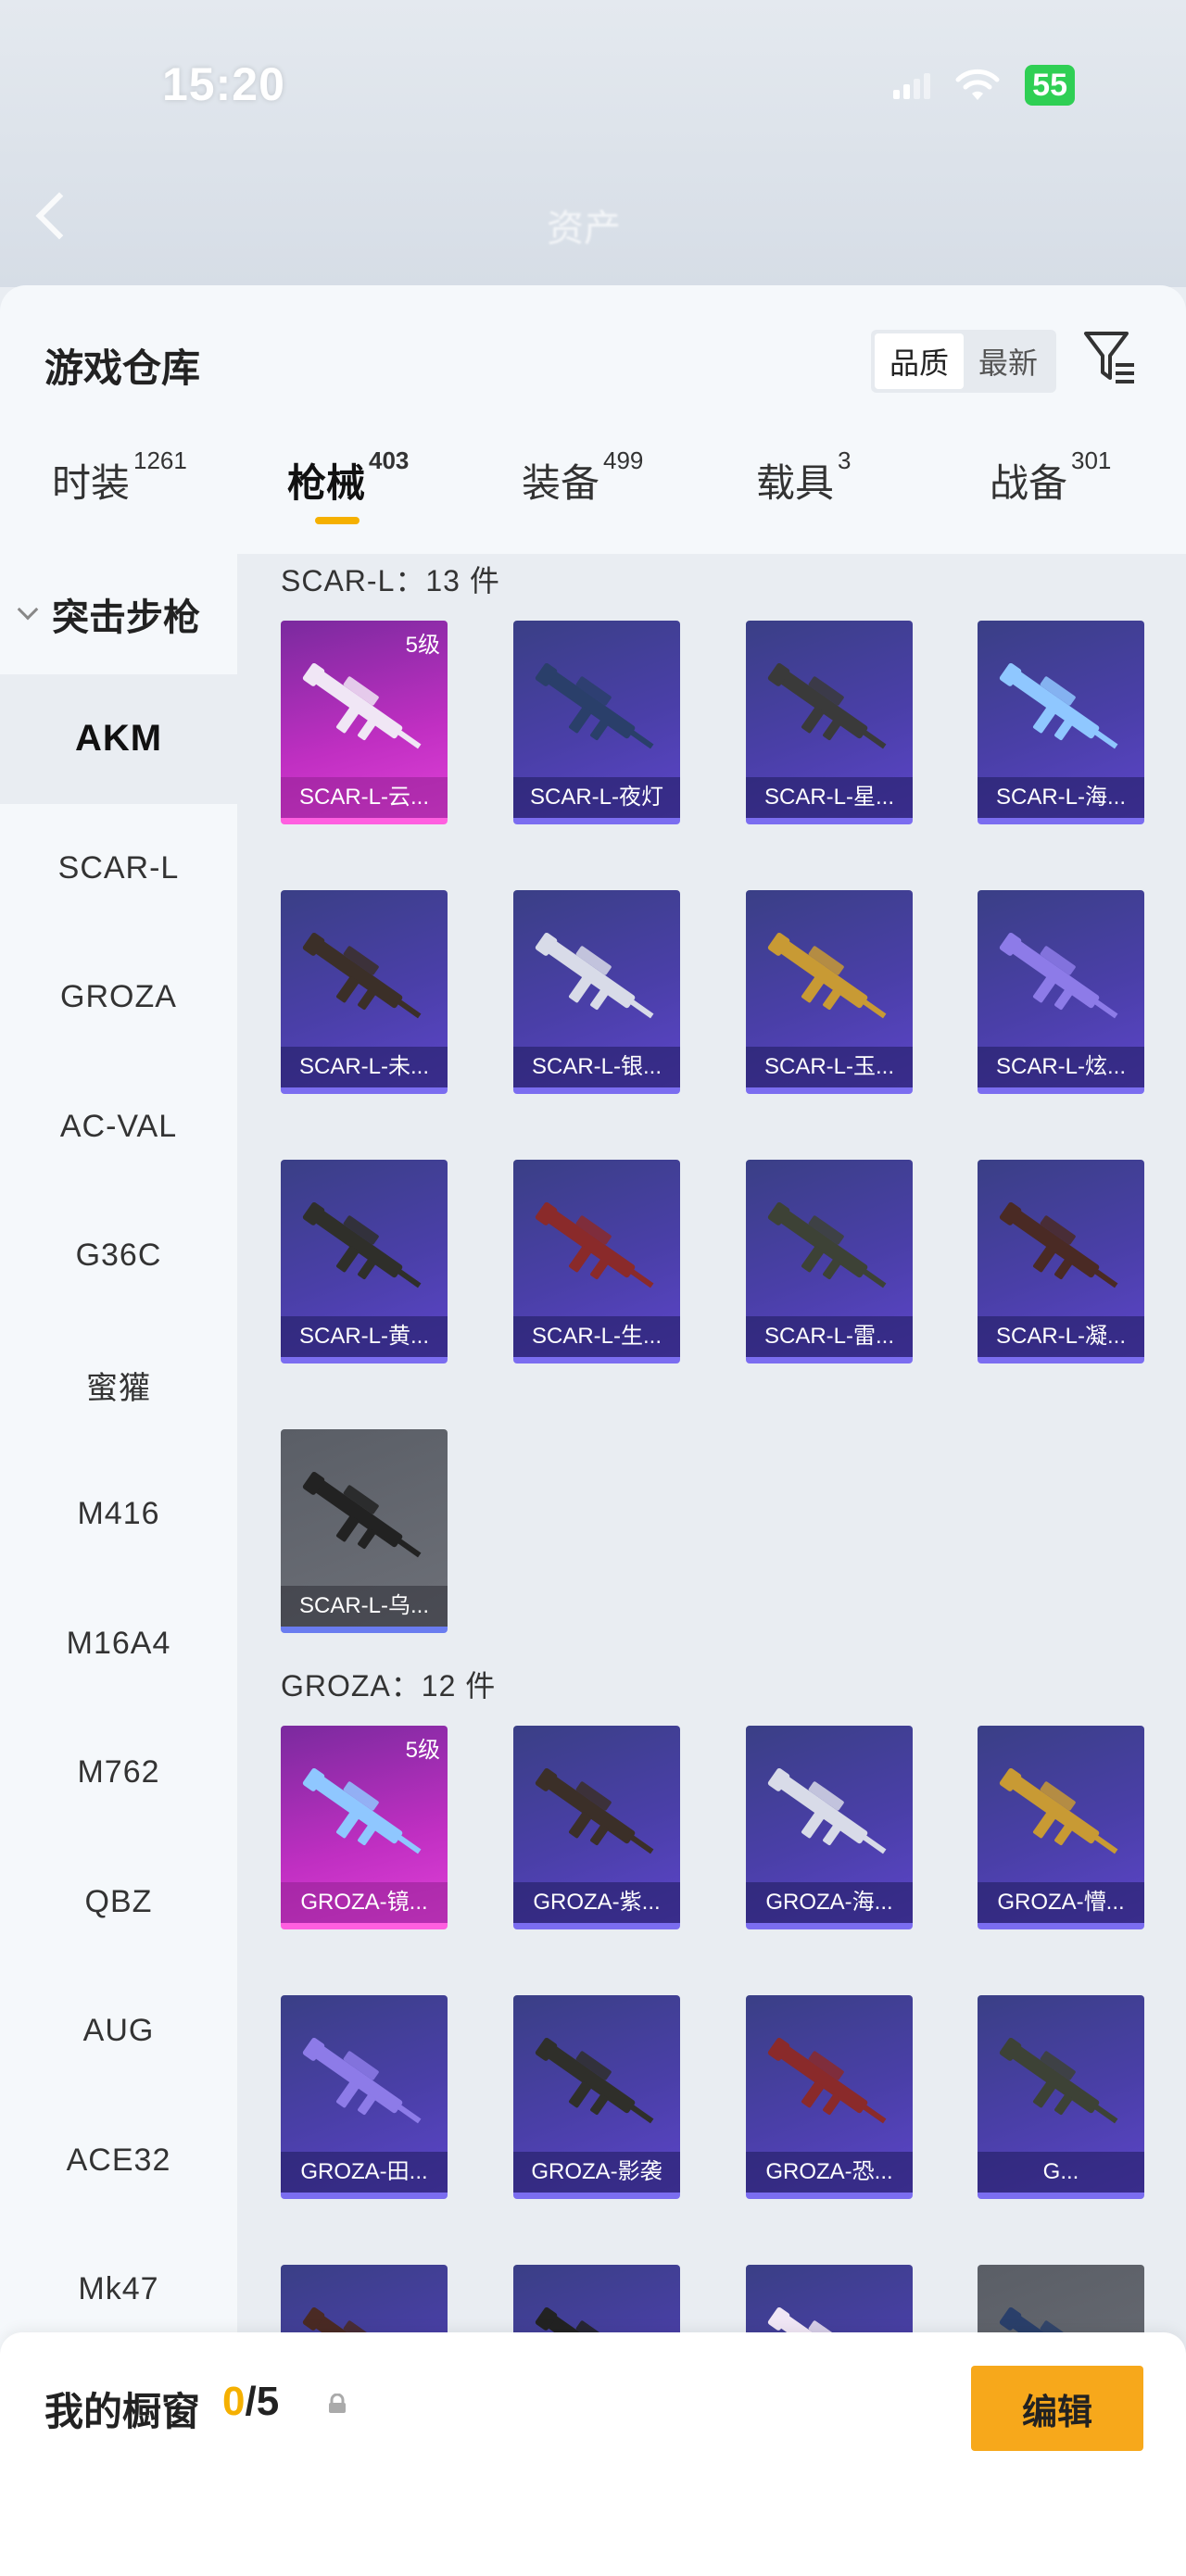  What do you see at coordinates (584, 228) in the screenshot?
I see `header-title: 资产` at bounding box center [584, 228].